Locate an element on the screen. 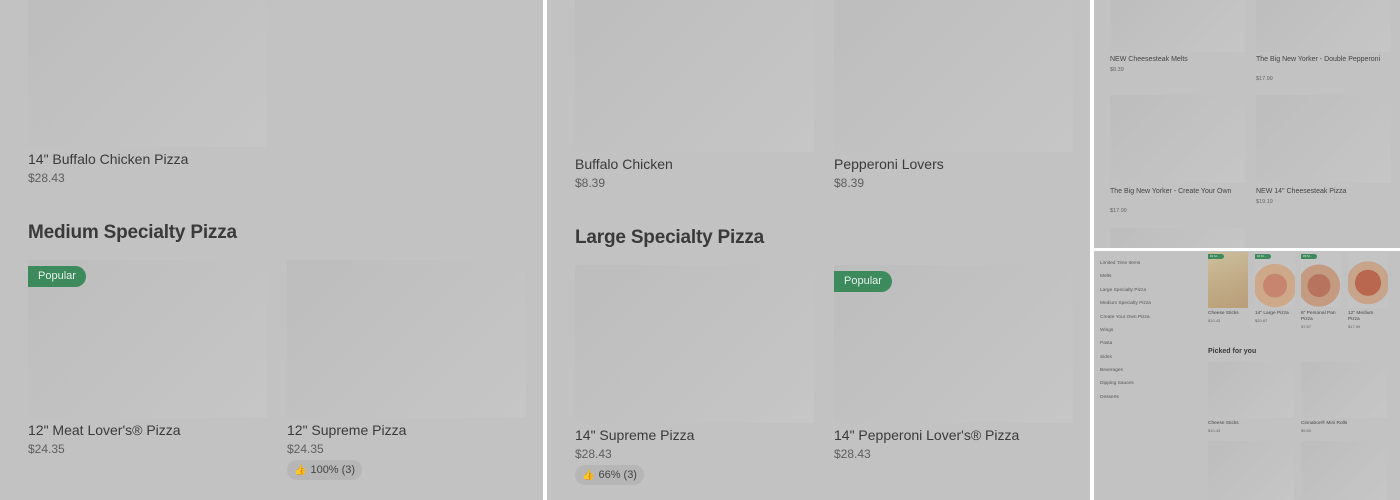  item-name: The Big New Yorker - Create Your Own is located at coordinates (1177, 191).